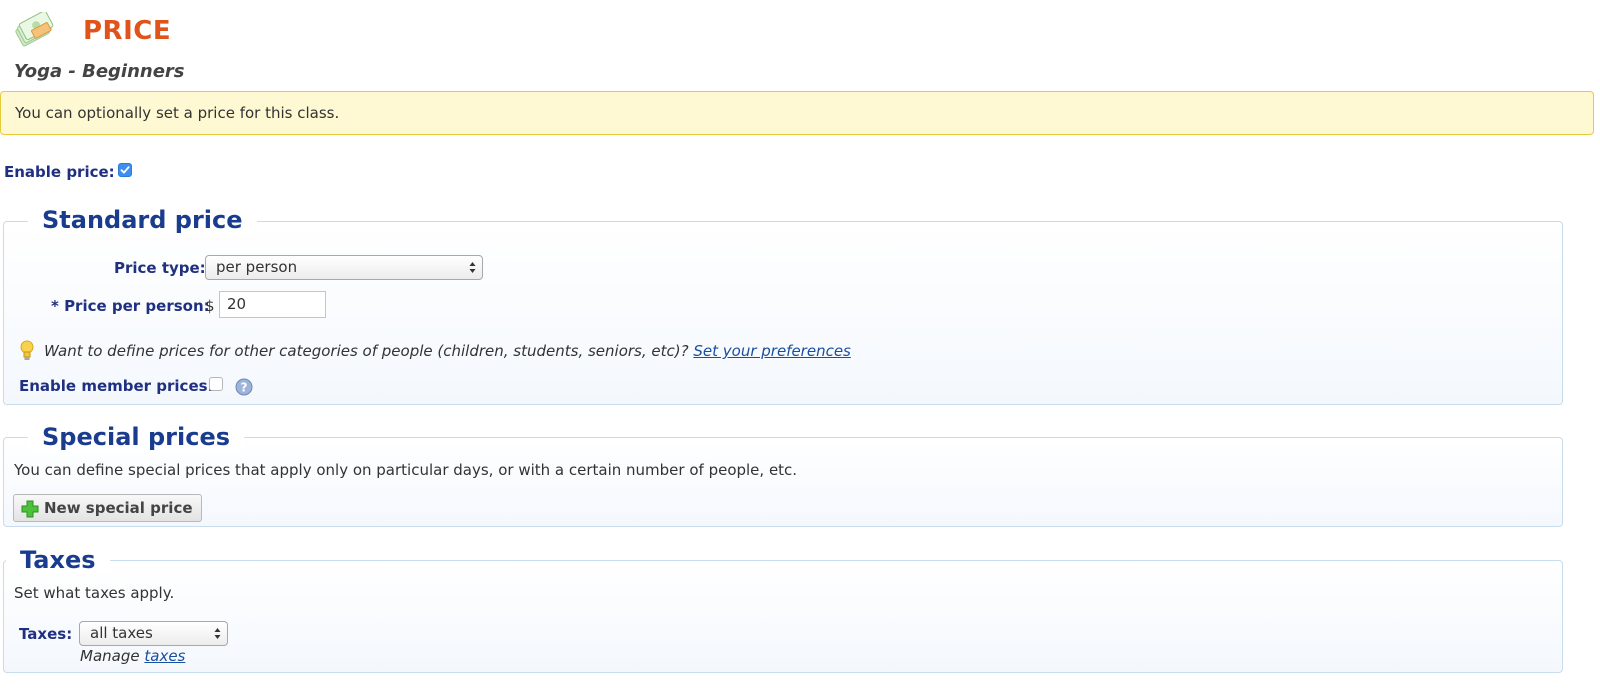  I want to click on special-prices-legend: Special prices, so click(136, 437).